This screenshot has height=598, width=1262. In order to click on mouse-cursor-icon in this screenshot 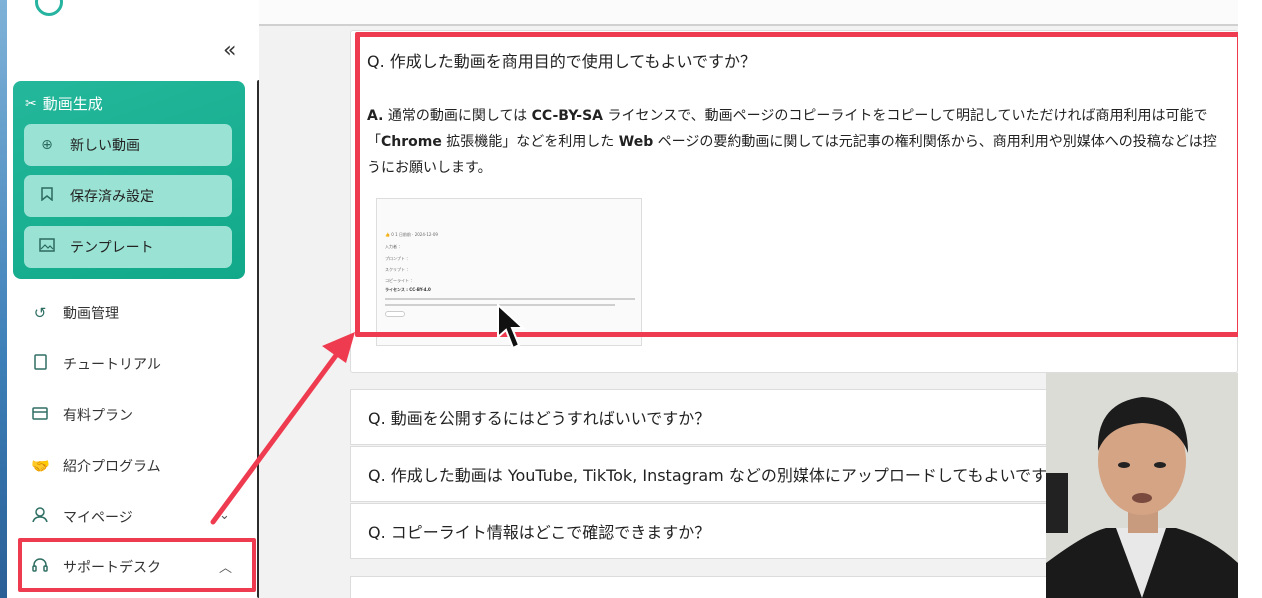, I will do `click(511, 326)`.